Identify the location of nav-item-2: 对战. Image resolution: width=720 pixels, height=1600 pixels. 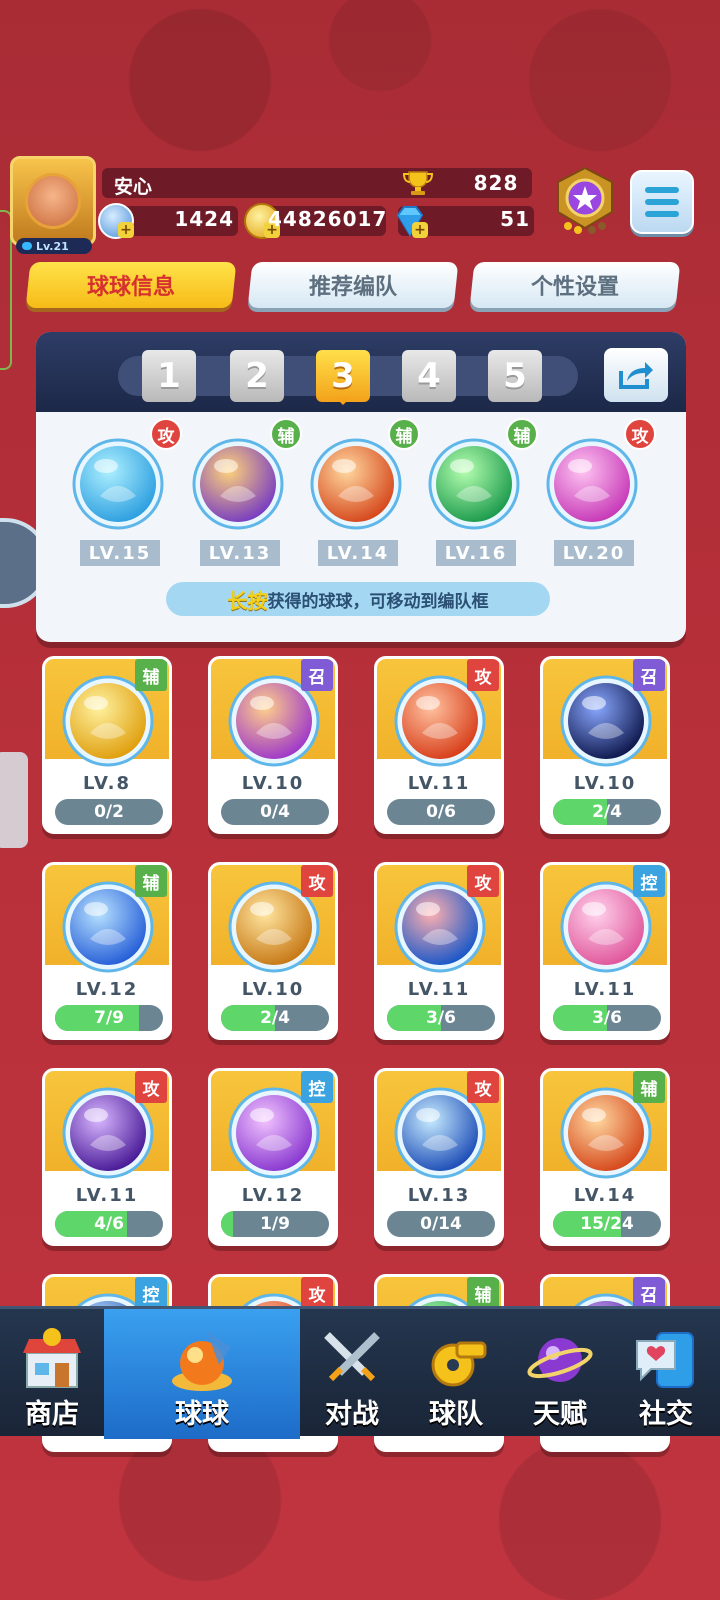
(352, 1374).